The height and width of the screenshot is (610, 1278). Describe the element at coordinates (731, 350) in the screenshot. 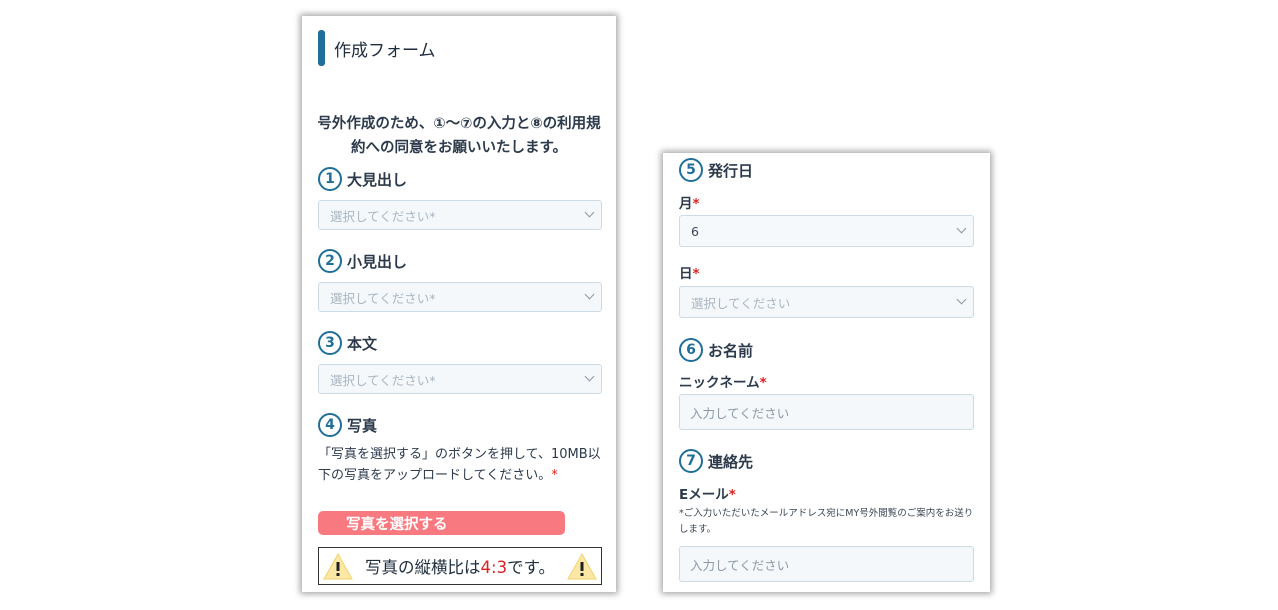

I see `section-label: お名前` at that location.